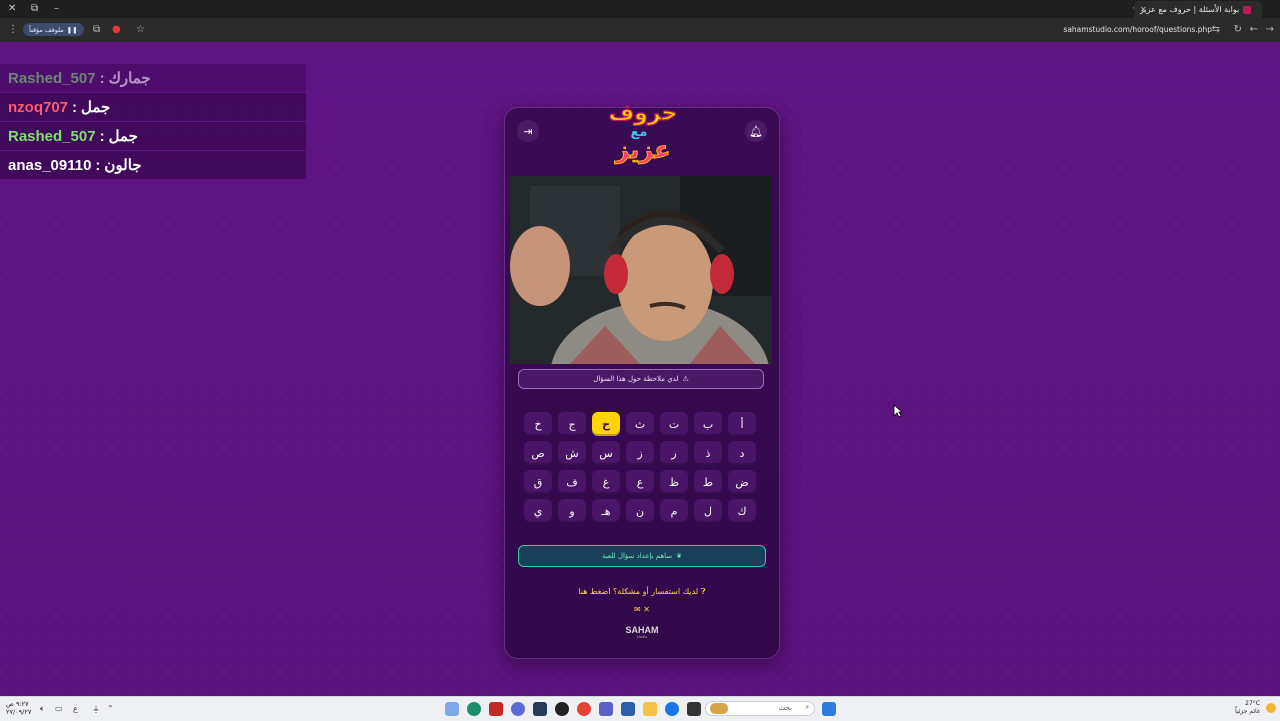 The image size is (1280, 721). Describe the element at coordinates (153, 136) in the screenshot. I see `chat-message: Rashed_507: جمل` at that location.